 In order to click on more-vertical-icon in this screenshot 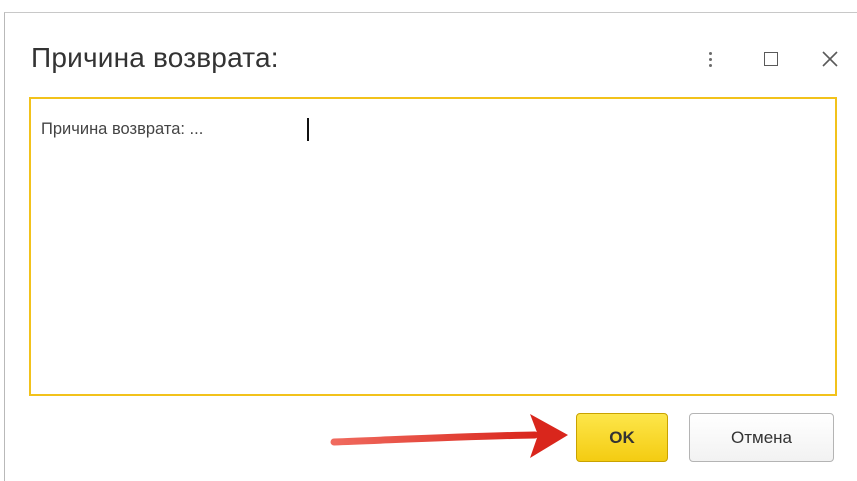, I will do `click(710, 59)`.